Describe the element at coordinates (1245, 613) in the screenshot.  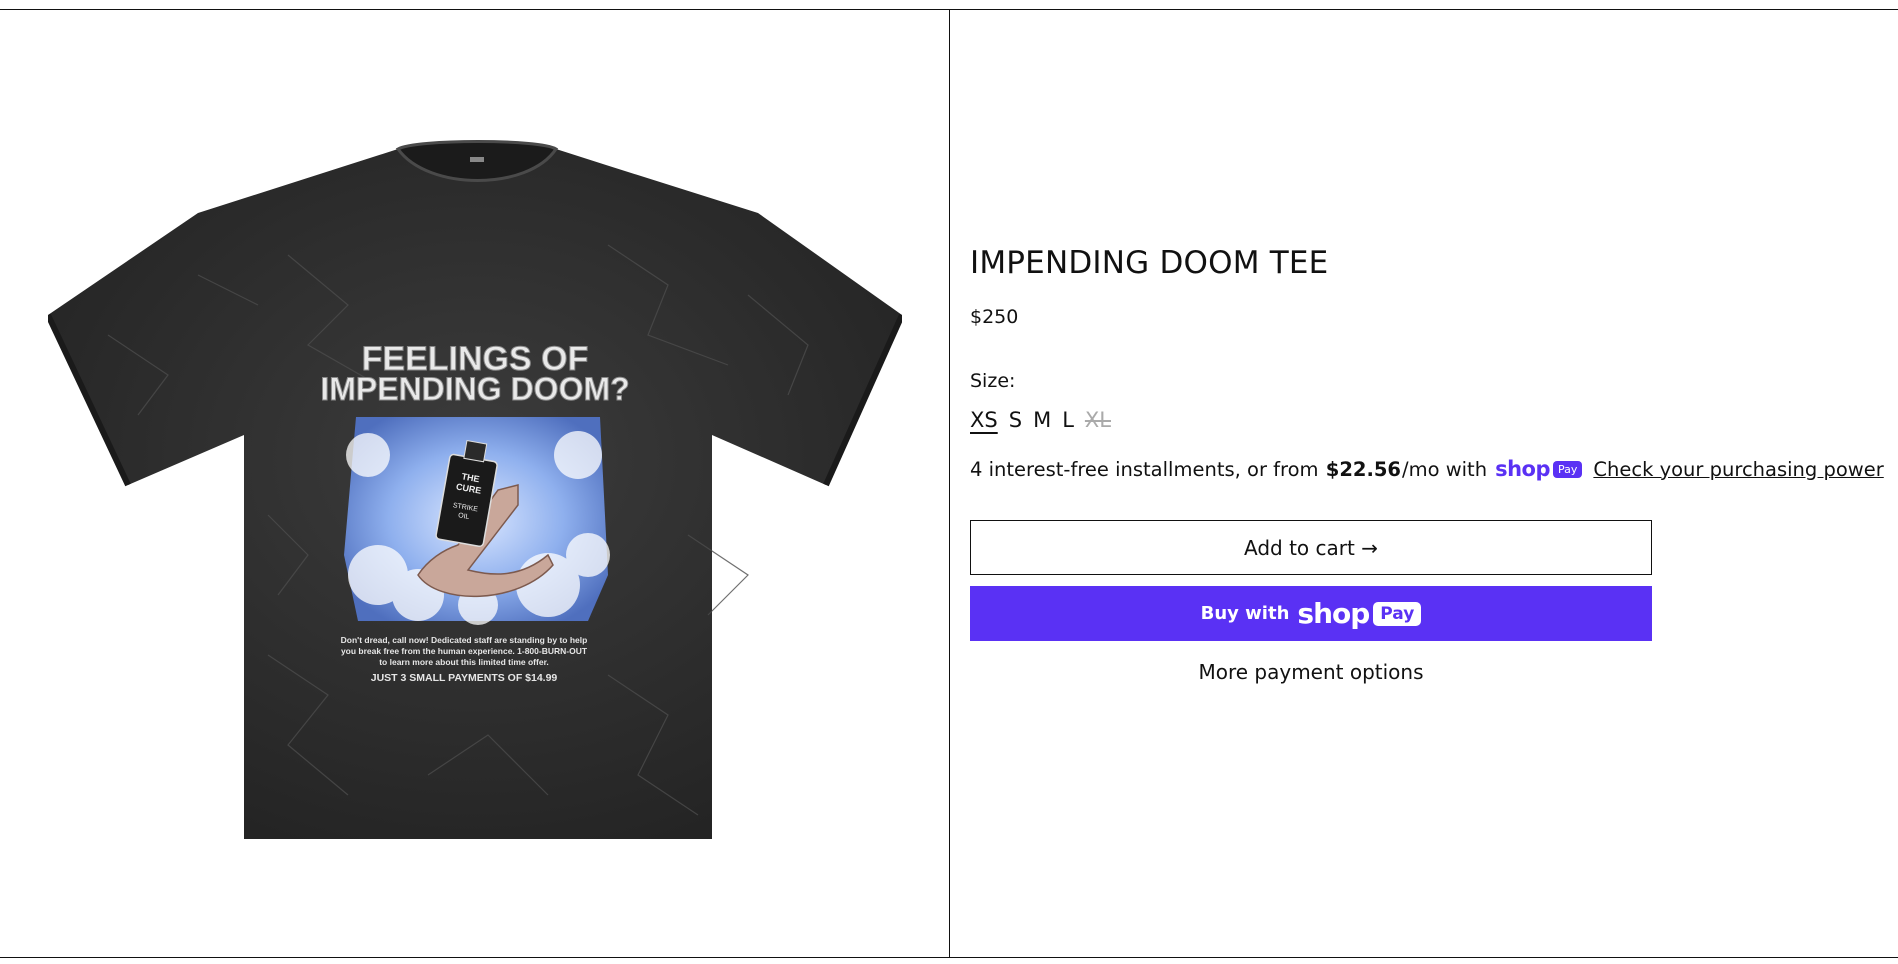
I see `buy-with-label: Buy with` at that location.